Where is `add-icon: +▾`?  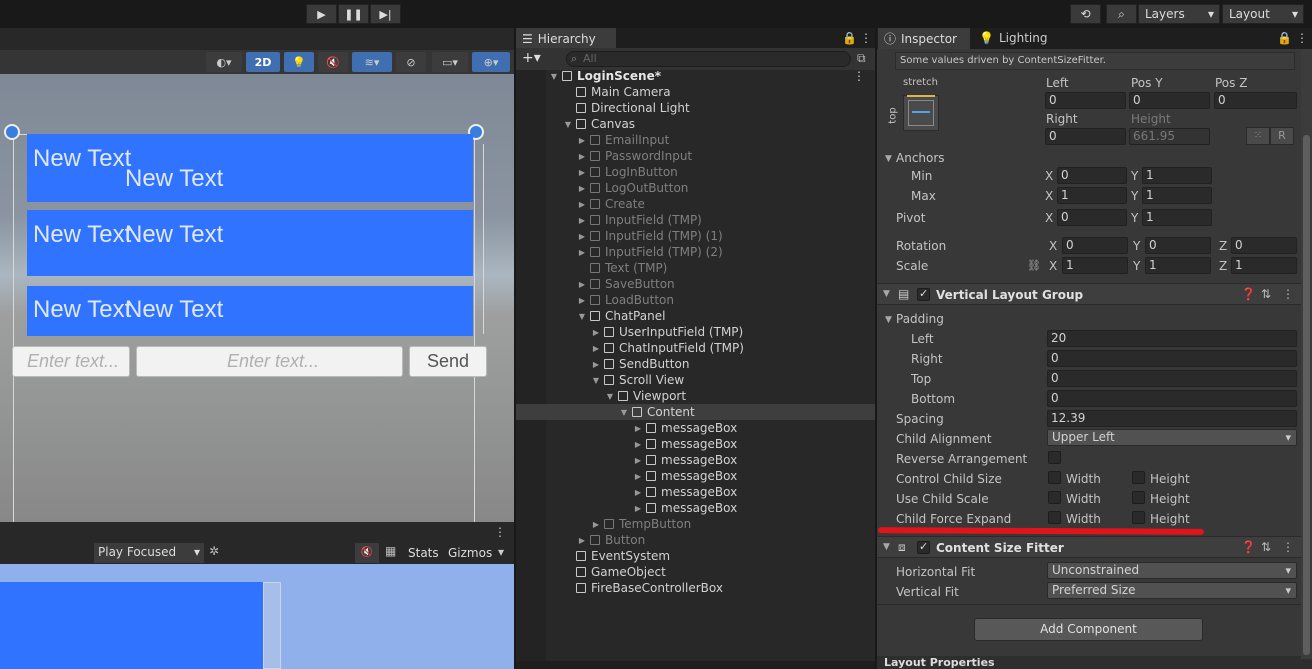 add-icon: +▾ is located at coordinates (531, 58).